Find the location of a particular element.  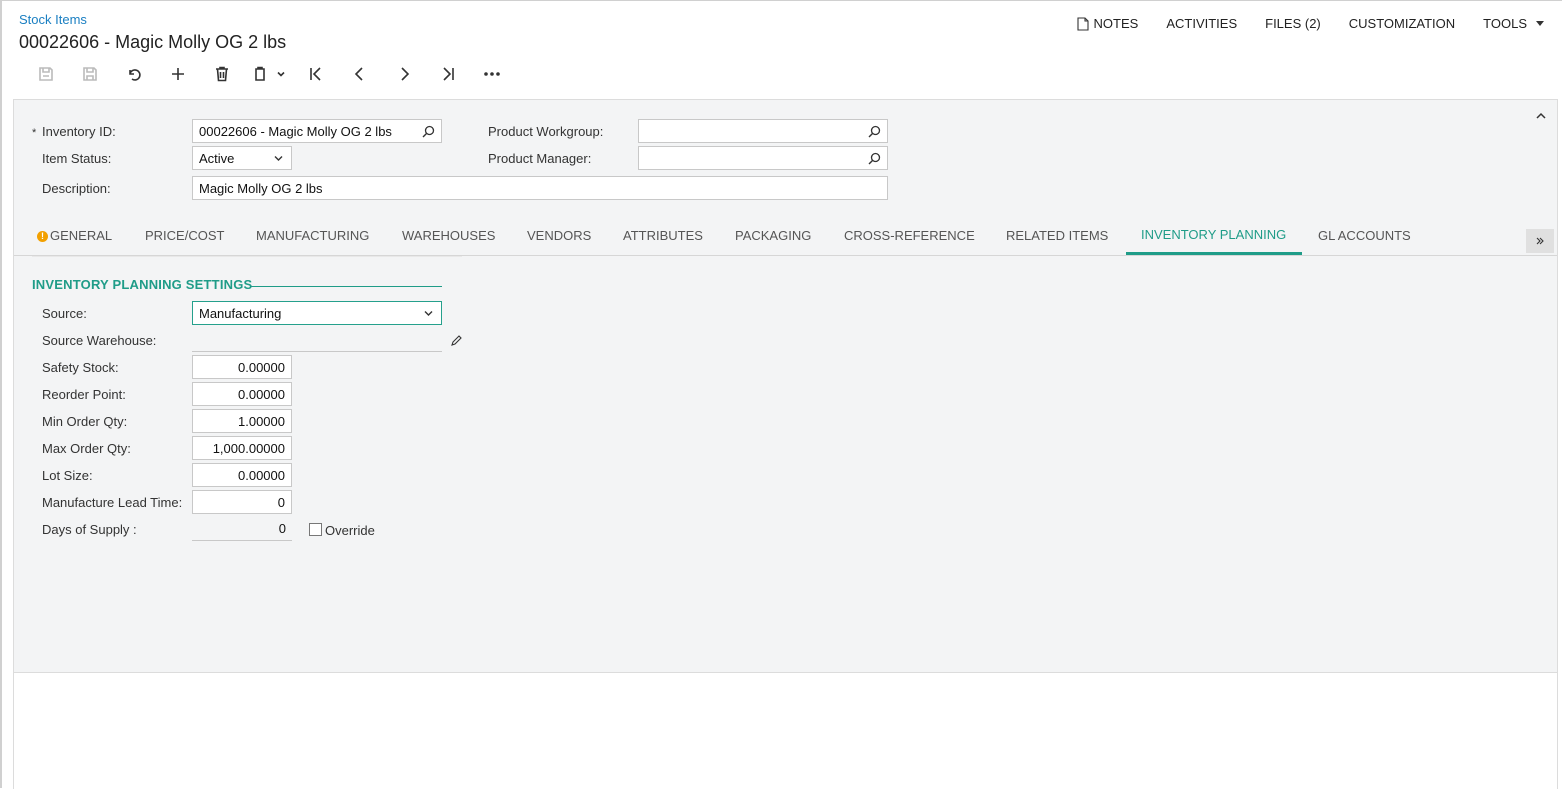

lot-size-label: Lot Size: is located at coordinates (67, 475).